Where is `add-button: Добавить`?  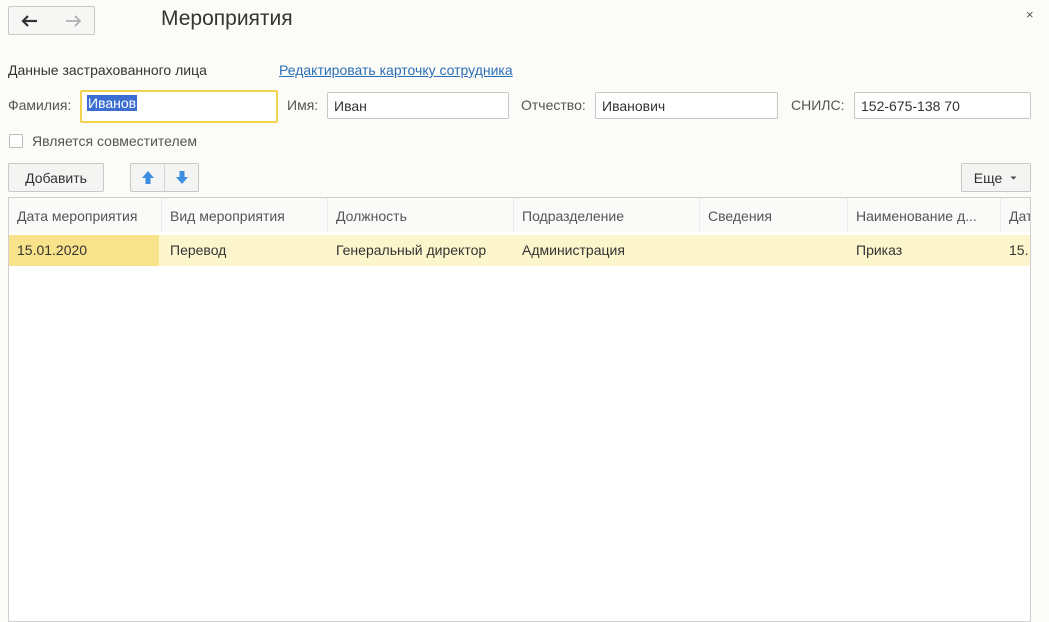
add-button: Добавить is located at coordinates (56, 177).